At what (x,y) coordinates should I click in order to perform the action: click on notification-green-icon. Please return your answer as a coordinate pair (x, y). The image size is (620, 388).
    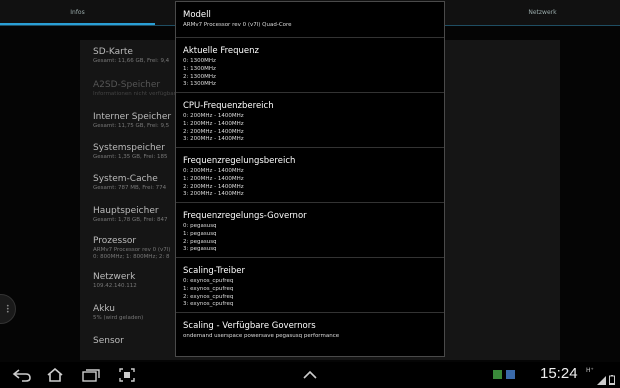
    Looking at the image, I should click on (497, 374).